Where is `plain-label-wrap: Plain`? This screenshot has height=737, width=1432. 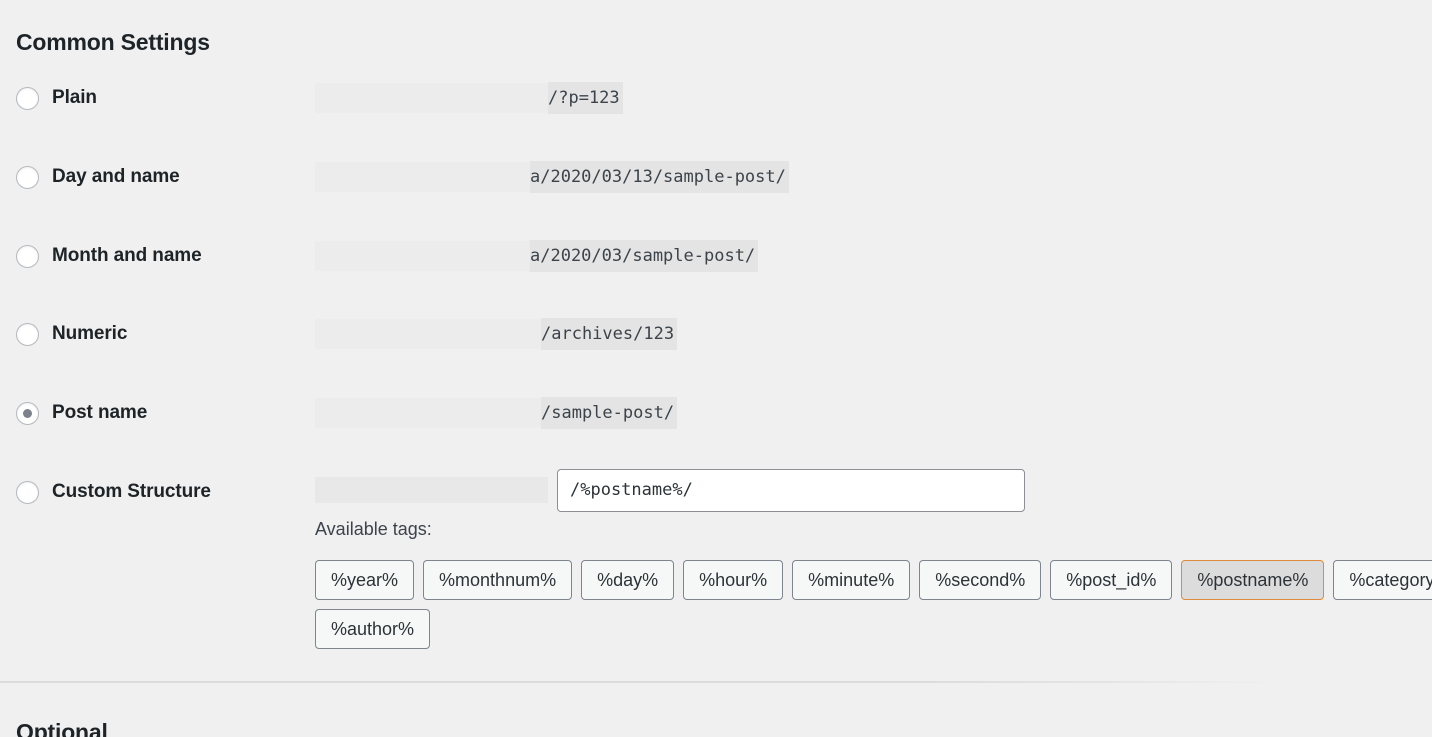
plain-label-wrap: Plain is located at coordinates (56, 98).